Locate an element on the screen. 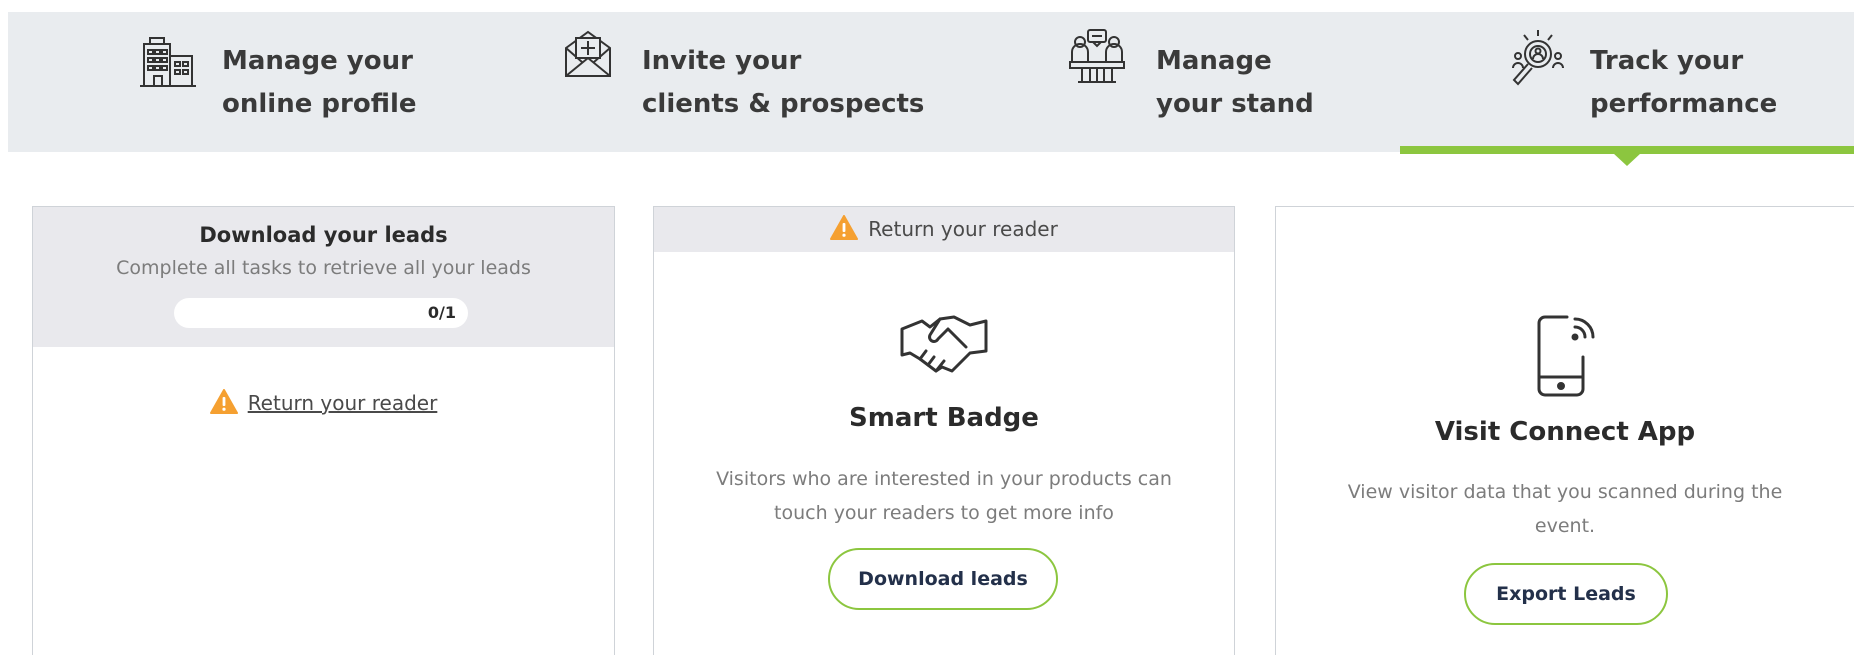 The width and height of the screenshot is (1854, 655). active-tab-arrow is located at coordinates (1627, 159).